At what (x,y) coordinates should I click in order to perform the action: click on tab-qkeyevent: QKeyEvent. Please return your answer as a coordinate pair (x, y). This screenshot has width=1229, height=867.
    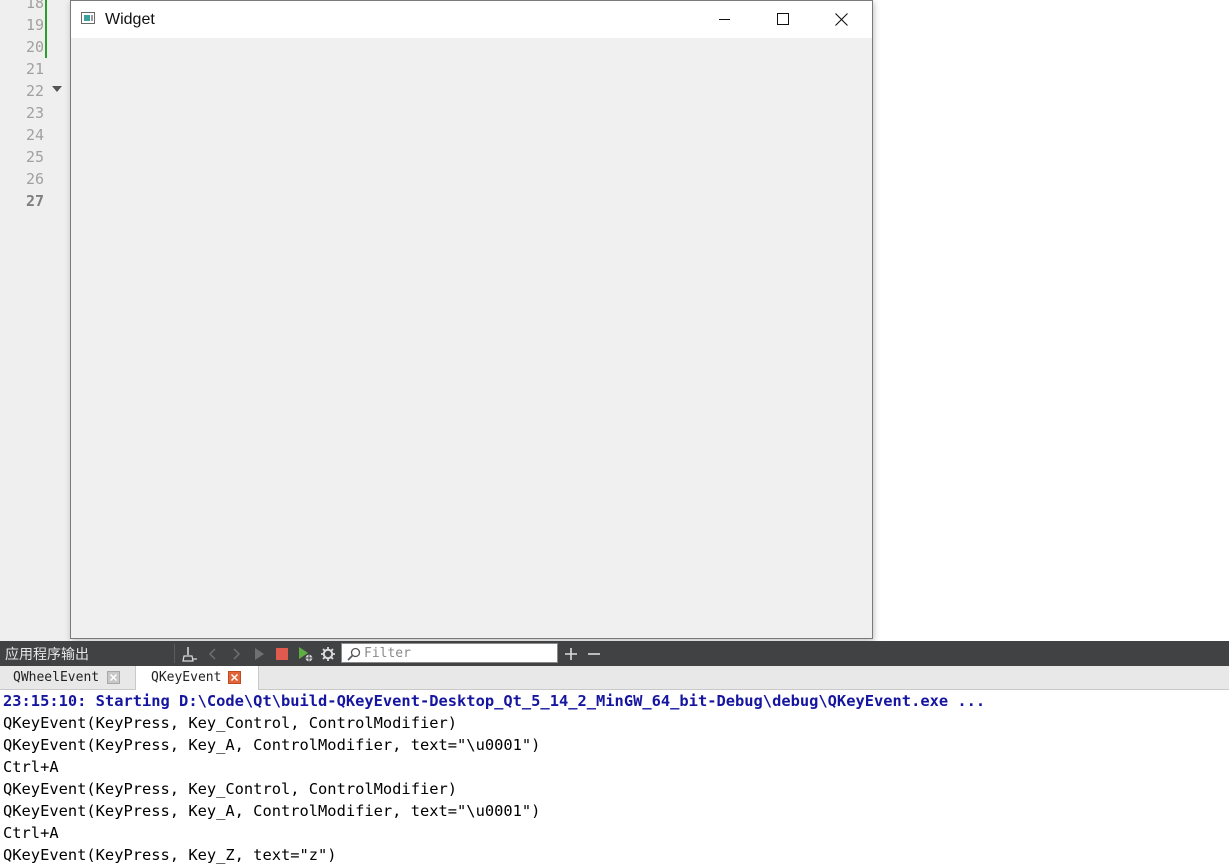
    Looking at the image, I should click on (197, 678).